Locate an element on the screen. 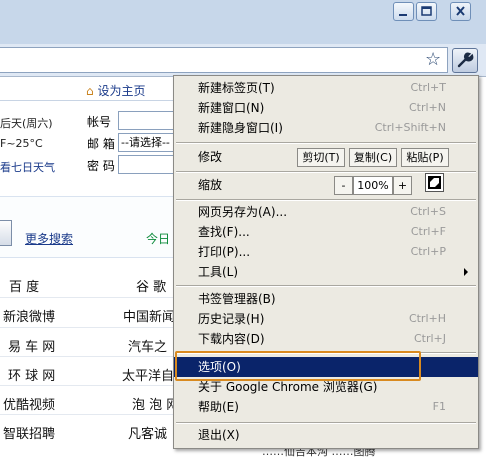  menu-item-label: 新建隐身窗口(I) is located at coordinates (240, 128).